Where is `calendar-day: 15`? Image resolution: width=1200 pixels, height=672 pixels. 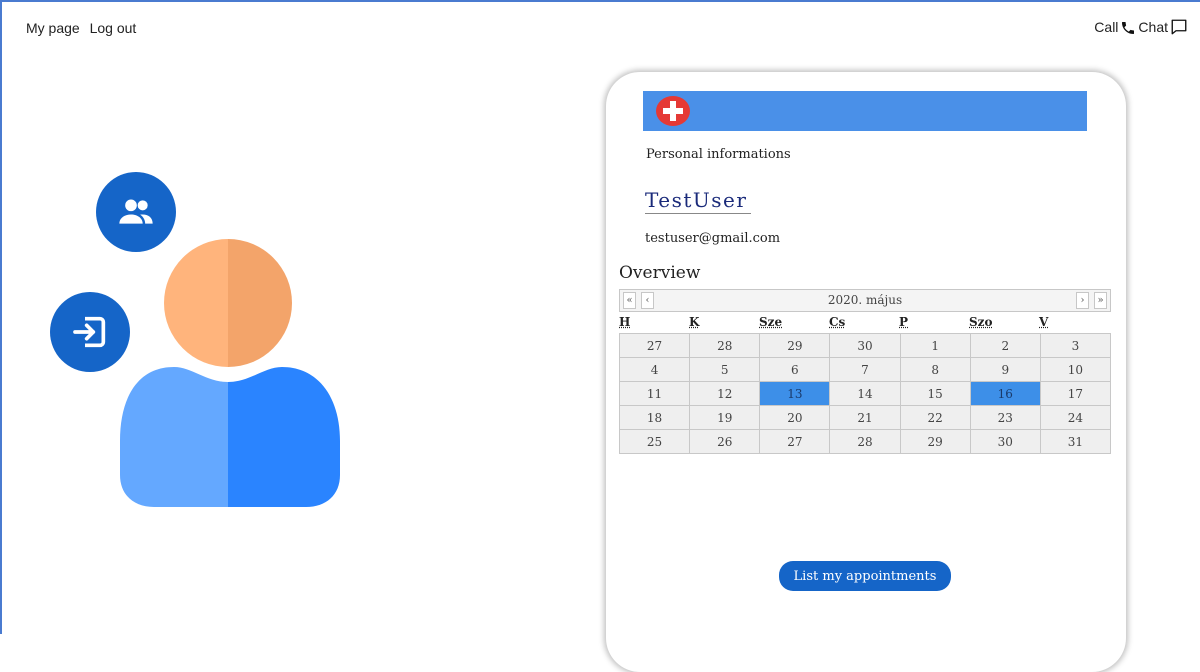
calendar-day: 15 is located at coordinates (935, 393).